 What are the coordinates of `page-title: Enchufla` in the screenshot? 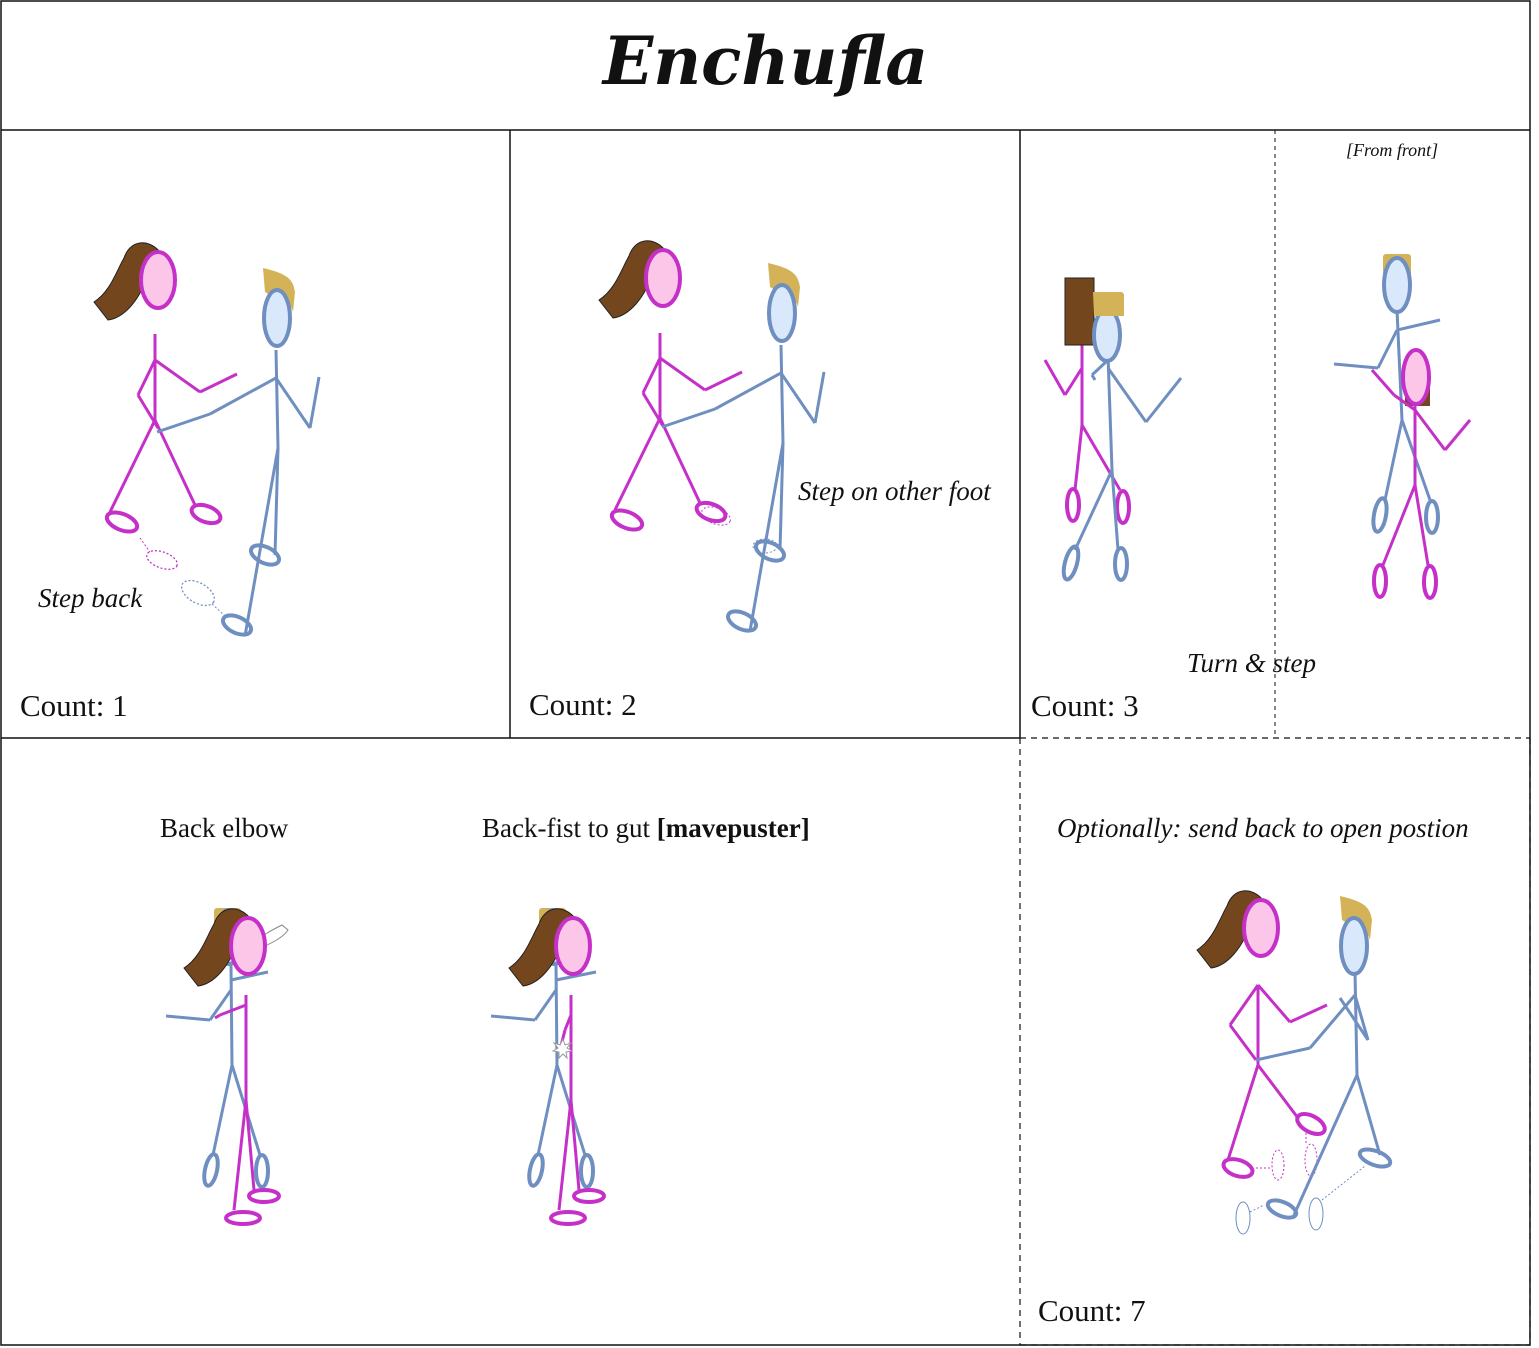 It's located at (765, 61).